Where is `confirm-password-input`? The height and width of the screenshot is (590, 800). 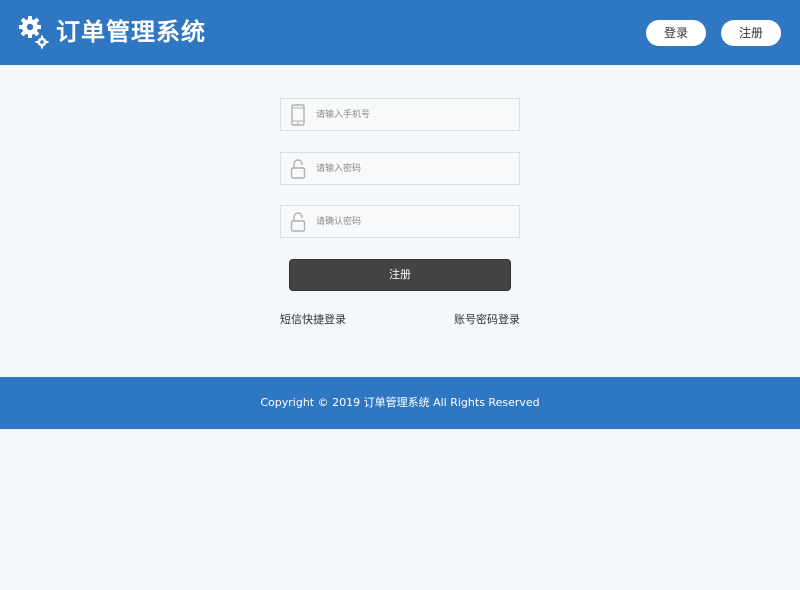 confirm-password-input is located at coordinates (411, 221).